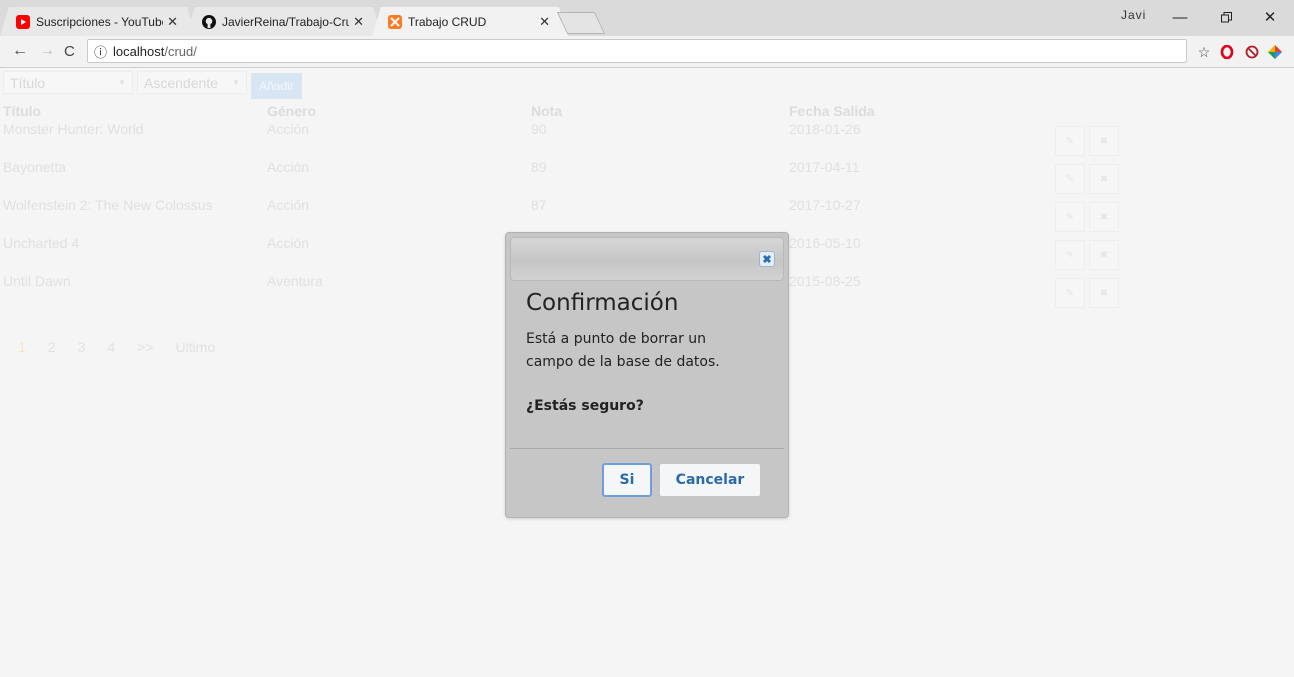  Describe the element at coordinates (602, 303) in the screenshot. I see `dialog-title: Confirmación` at that location.